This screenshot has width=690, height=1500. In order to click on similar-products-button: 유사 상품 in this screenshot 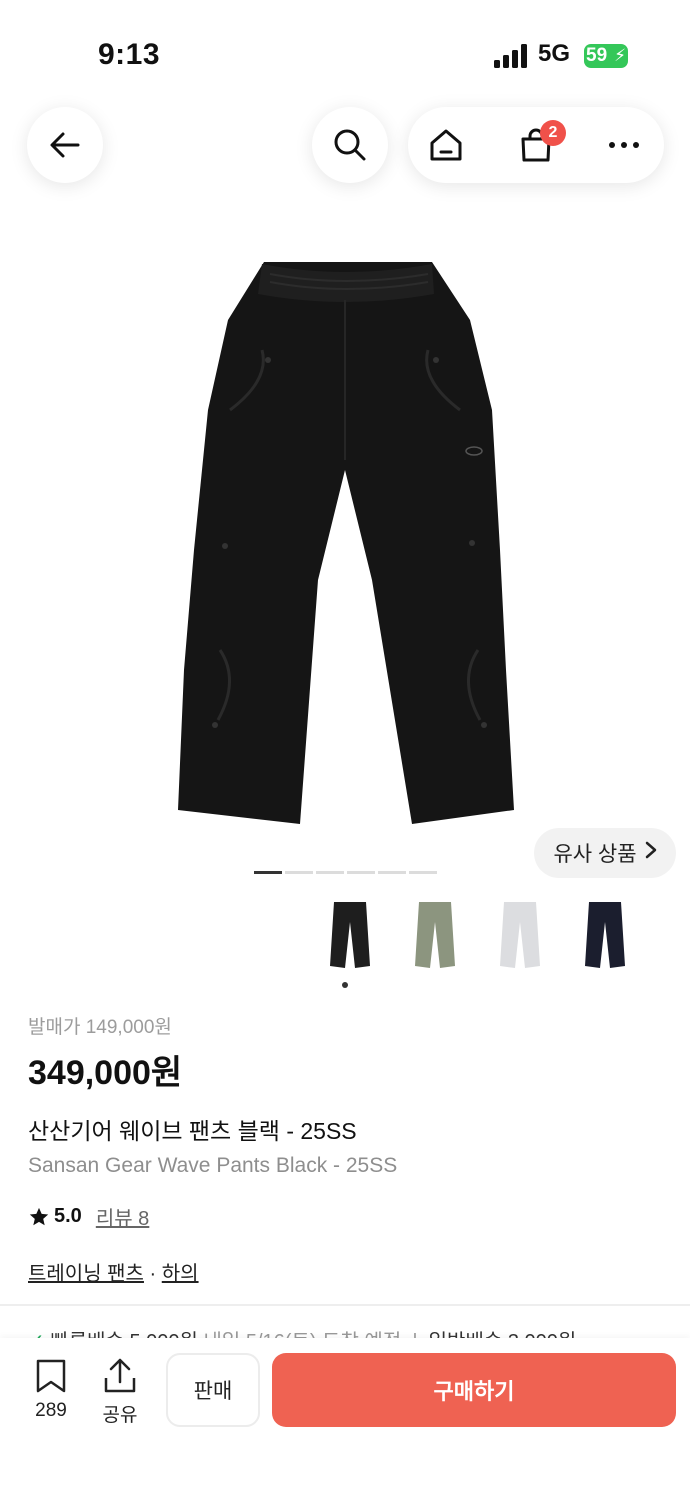, I will do `click(605, 853)`.